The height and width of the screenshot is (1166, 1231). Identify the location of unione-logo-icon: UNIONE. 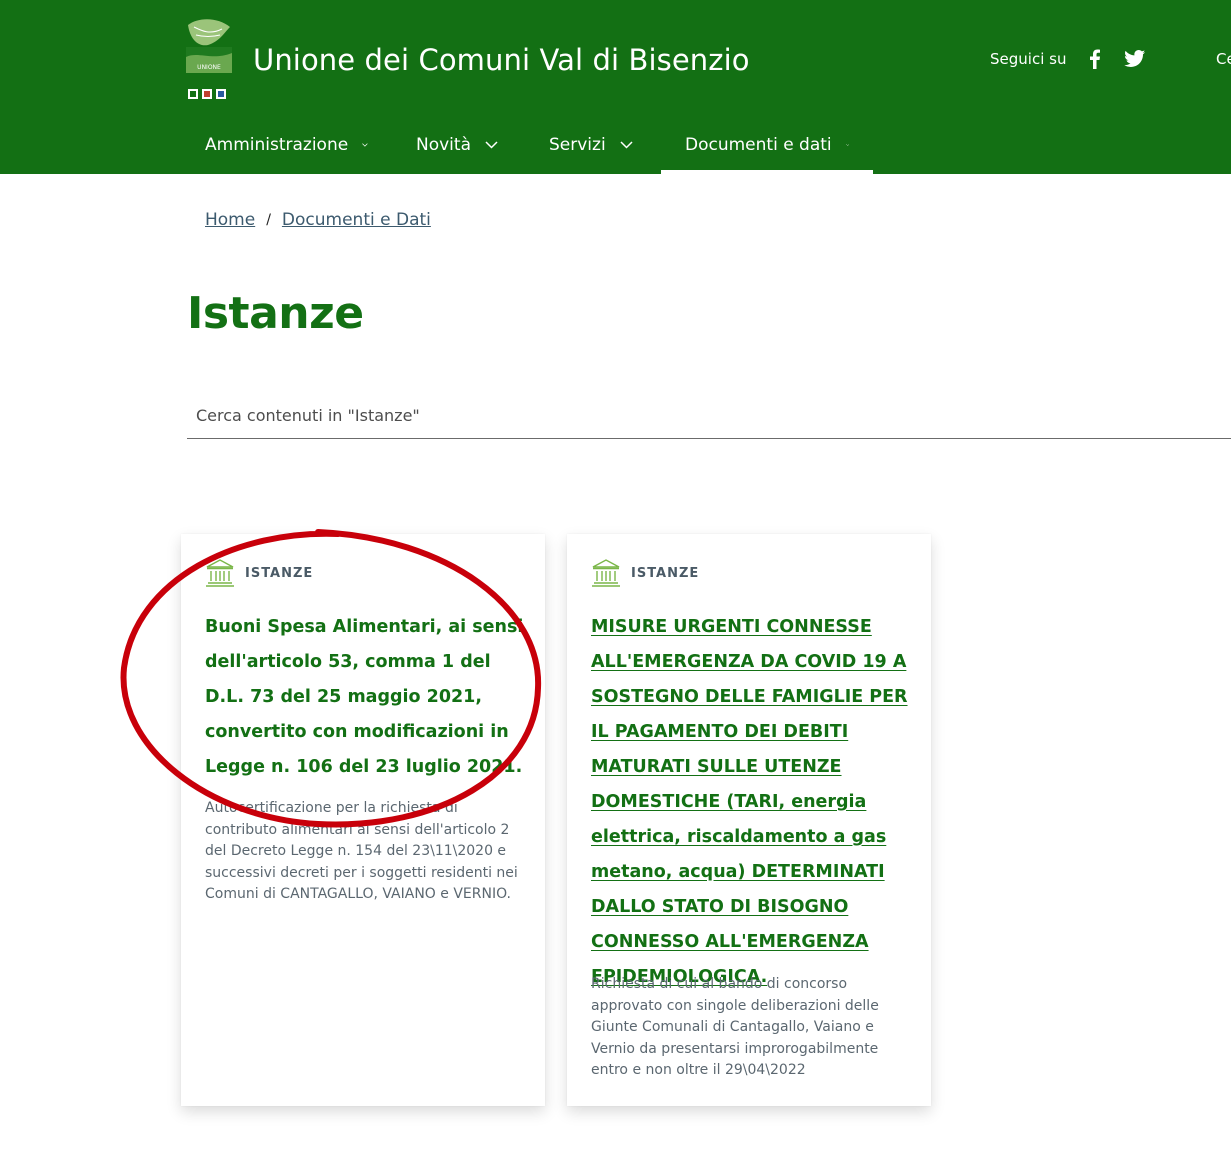
(208, 60).